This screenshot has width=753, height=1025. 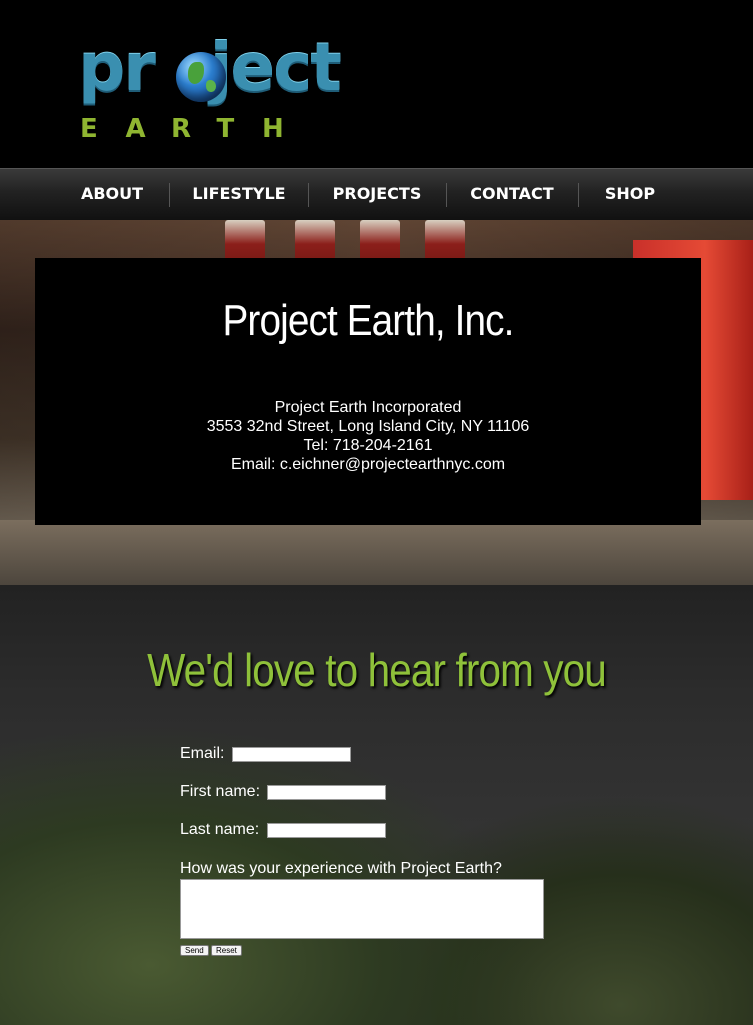 I want to click on last-name-row: Last name:, so click(x=283, y=832).